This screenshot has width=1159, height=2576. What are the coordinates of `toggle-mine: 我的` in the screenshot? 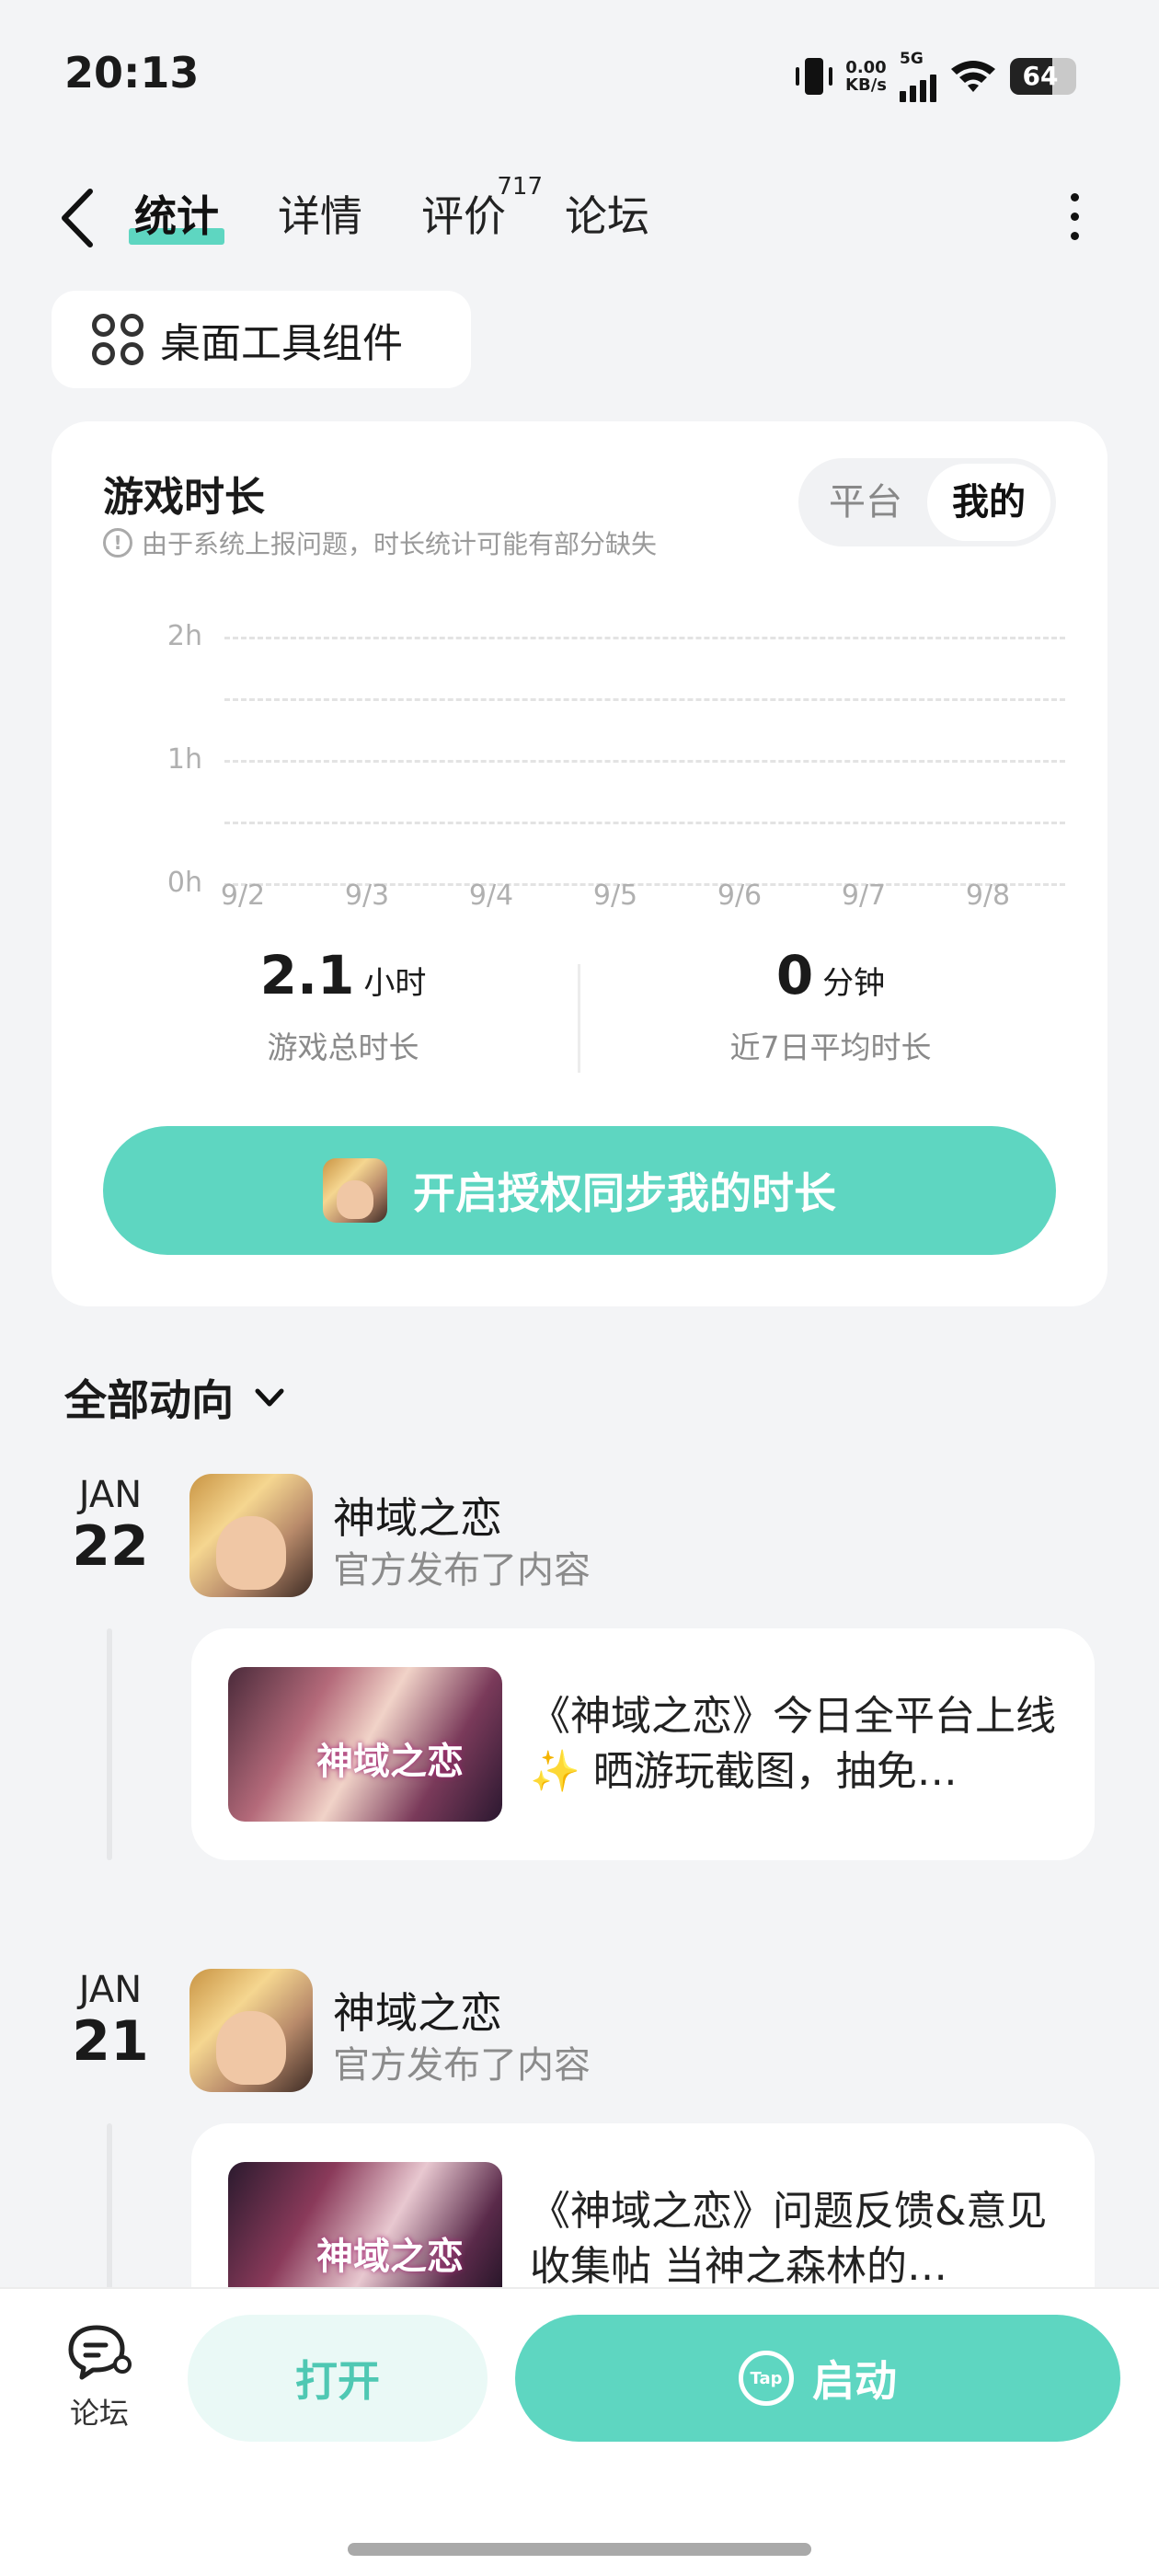 It's located at (988, 502).